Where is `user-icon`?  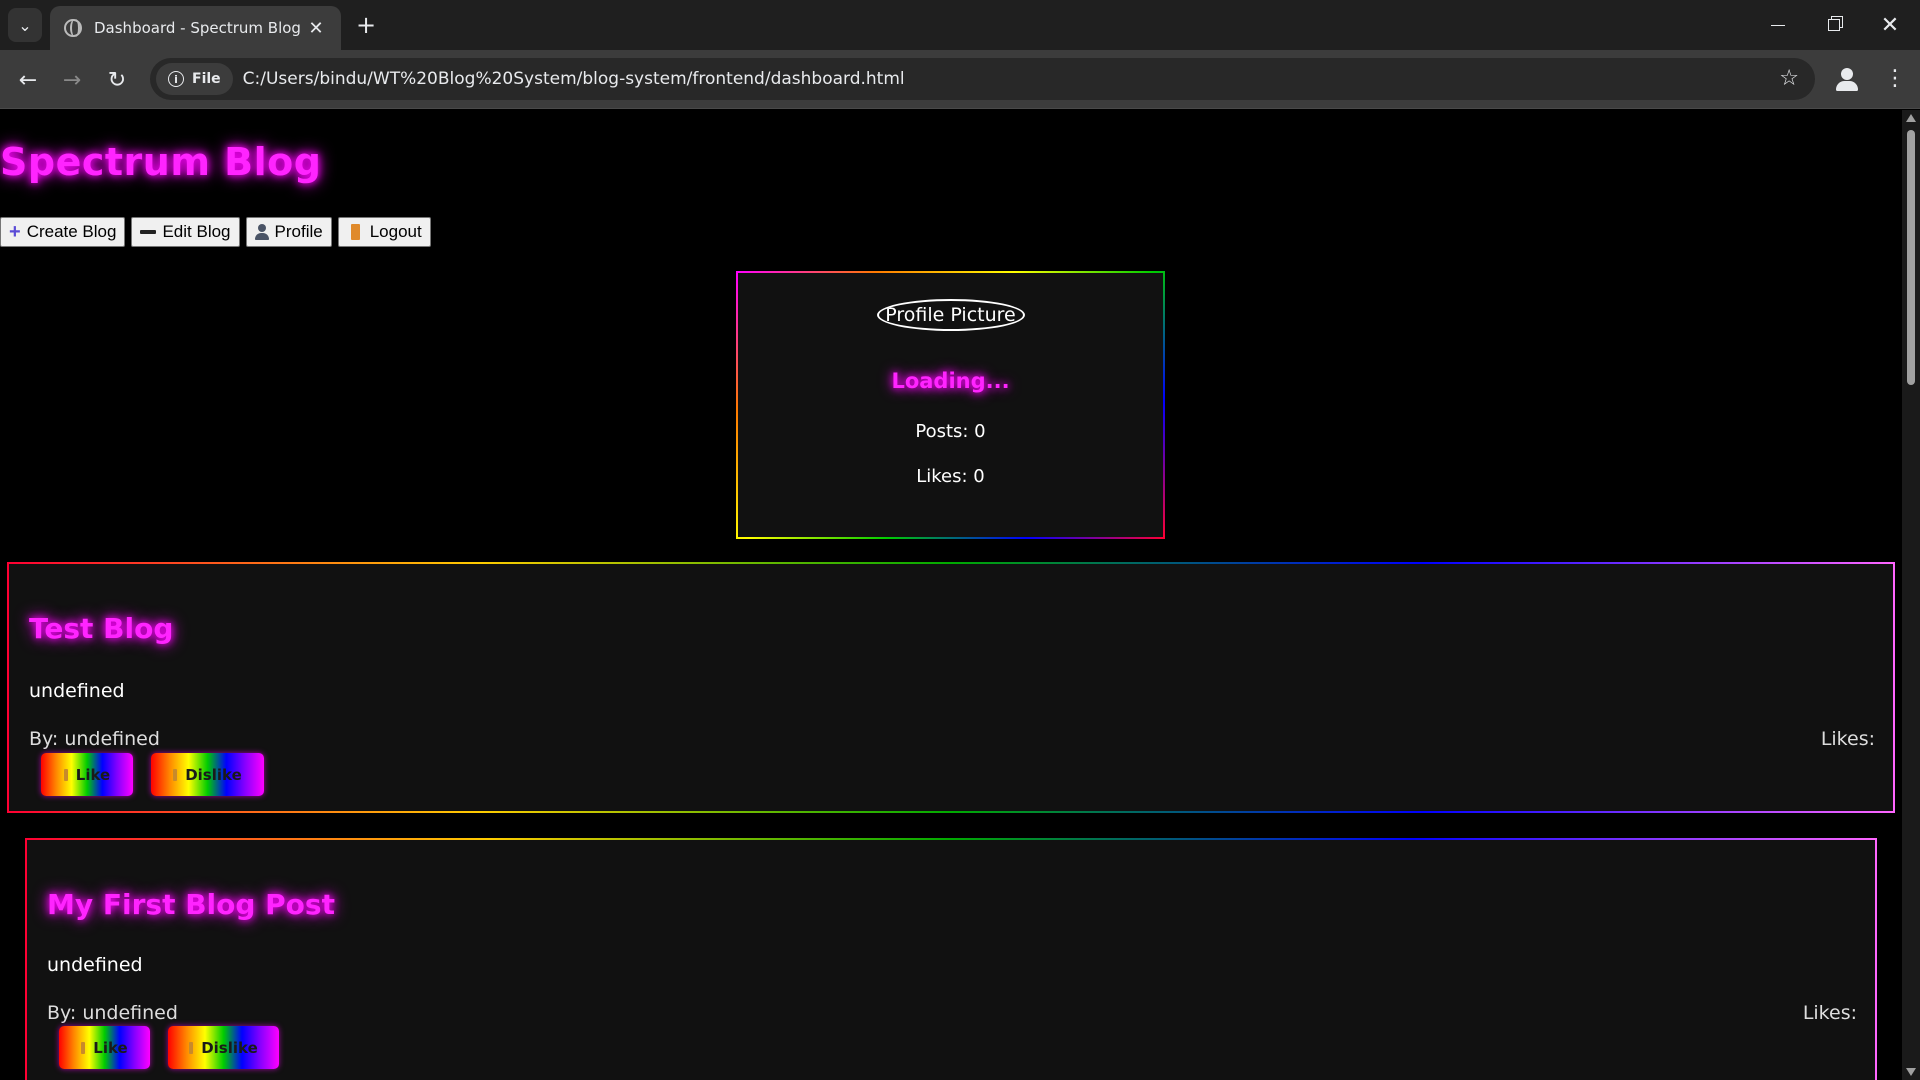
user-icon is located at coordinates (261, 232).